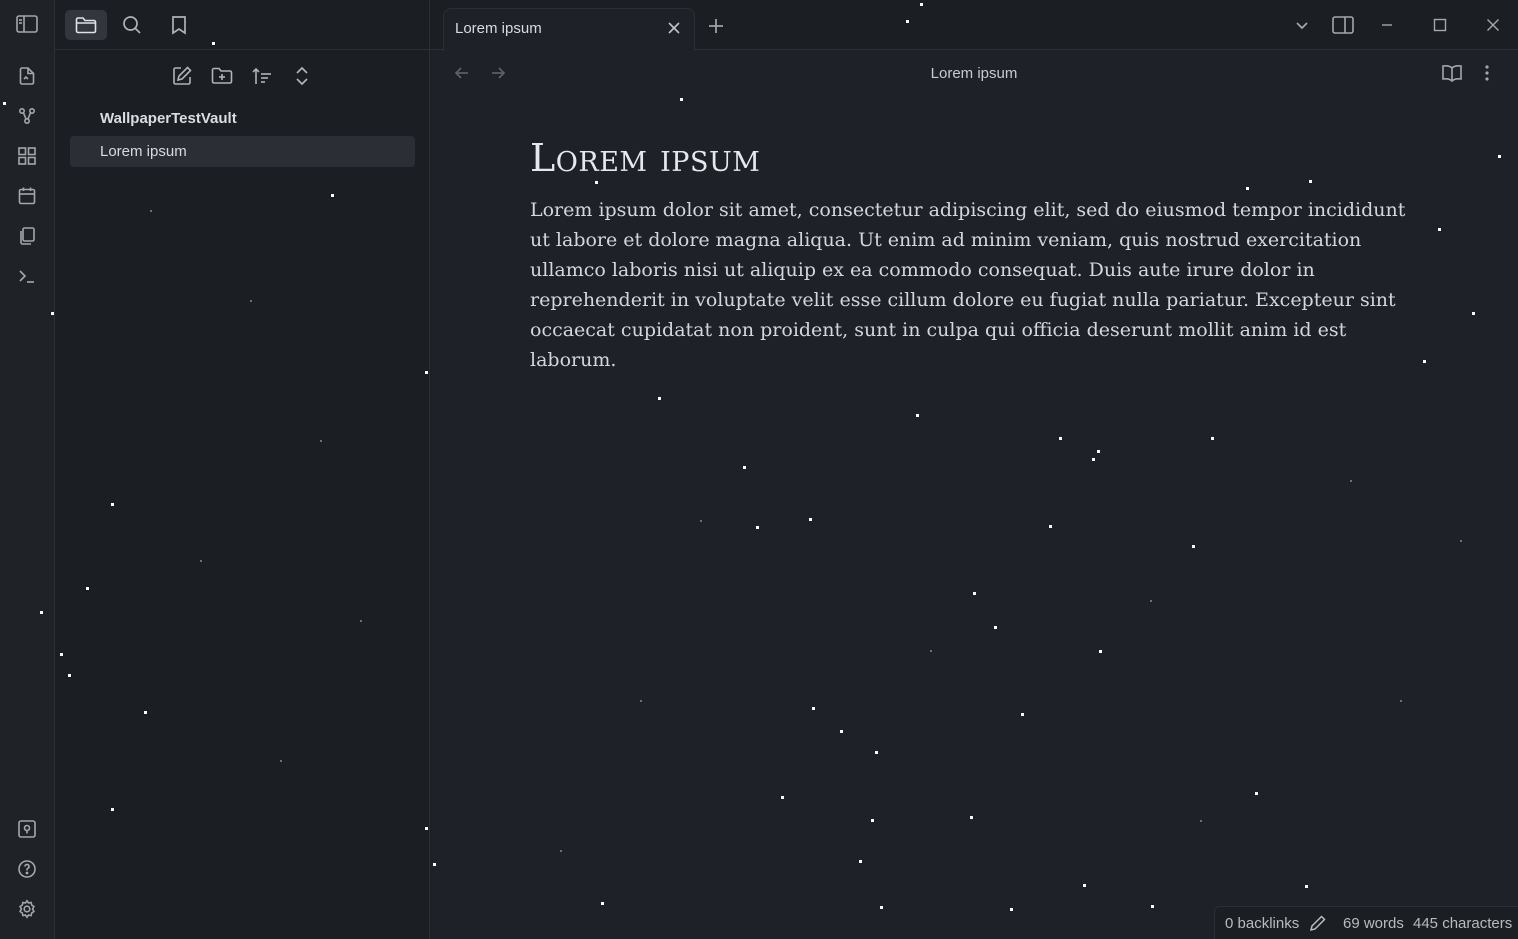  I want to click on tab-label: Lorem ipsum, so click(498, 28).